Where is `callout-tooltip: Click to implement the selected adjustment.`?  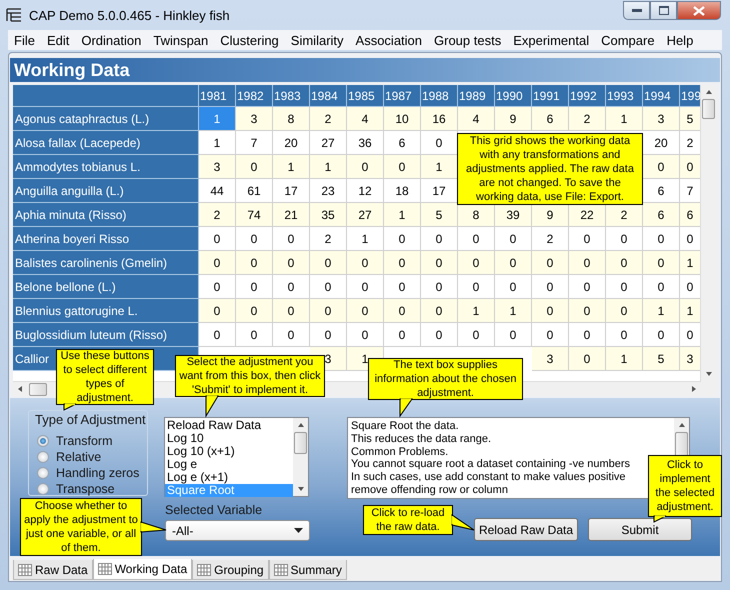 callout-tooltip: Click to implement the selected adjustment. is located at coordinates (685, 486).